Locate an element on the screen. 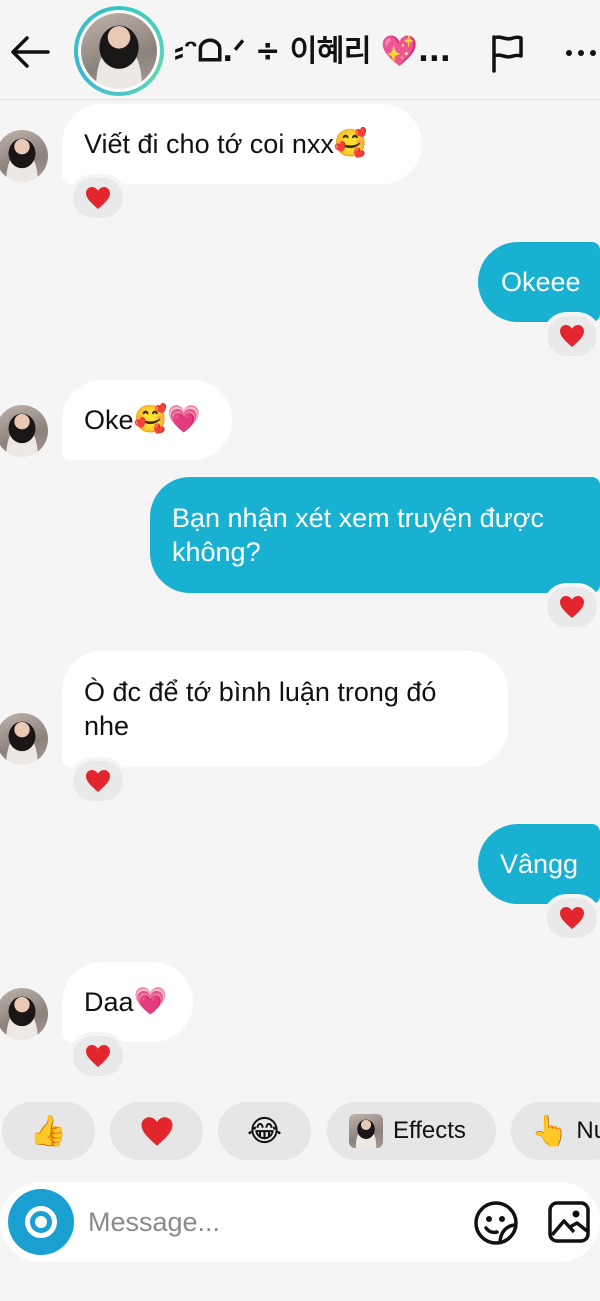 Image resolution: width=600 pixels, height=1301 pixels. message-bubble-outgoing: Vângg is located at coordinates (539, 864).